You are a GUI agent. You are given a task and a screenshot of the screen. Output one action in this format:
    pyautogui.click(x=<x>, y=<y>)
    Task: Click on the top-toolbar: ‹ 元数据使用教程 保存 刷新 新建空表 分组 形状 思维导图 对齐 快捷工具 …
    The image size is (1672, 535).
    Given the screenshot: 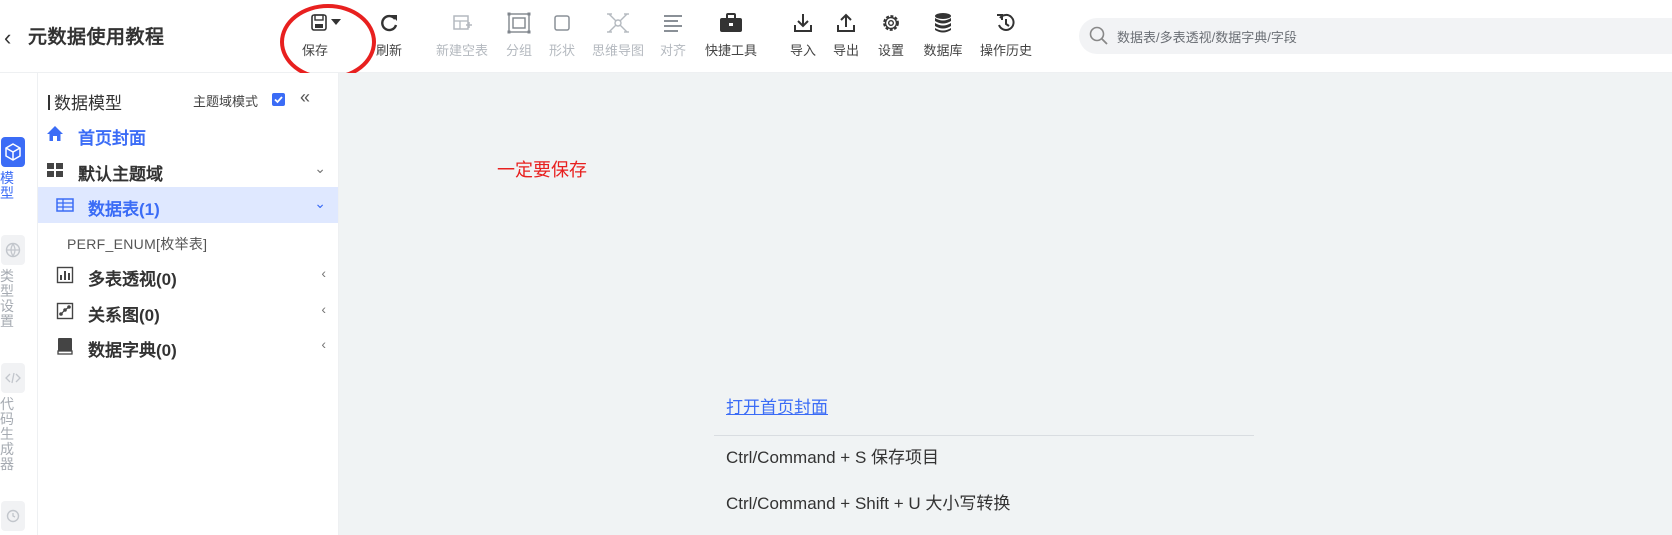 What is the action you would take?
    pyautogui.click(x=836, y=40)
    